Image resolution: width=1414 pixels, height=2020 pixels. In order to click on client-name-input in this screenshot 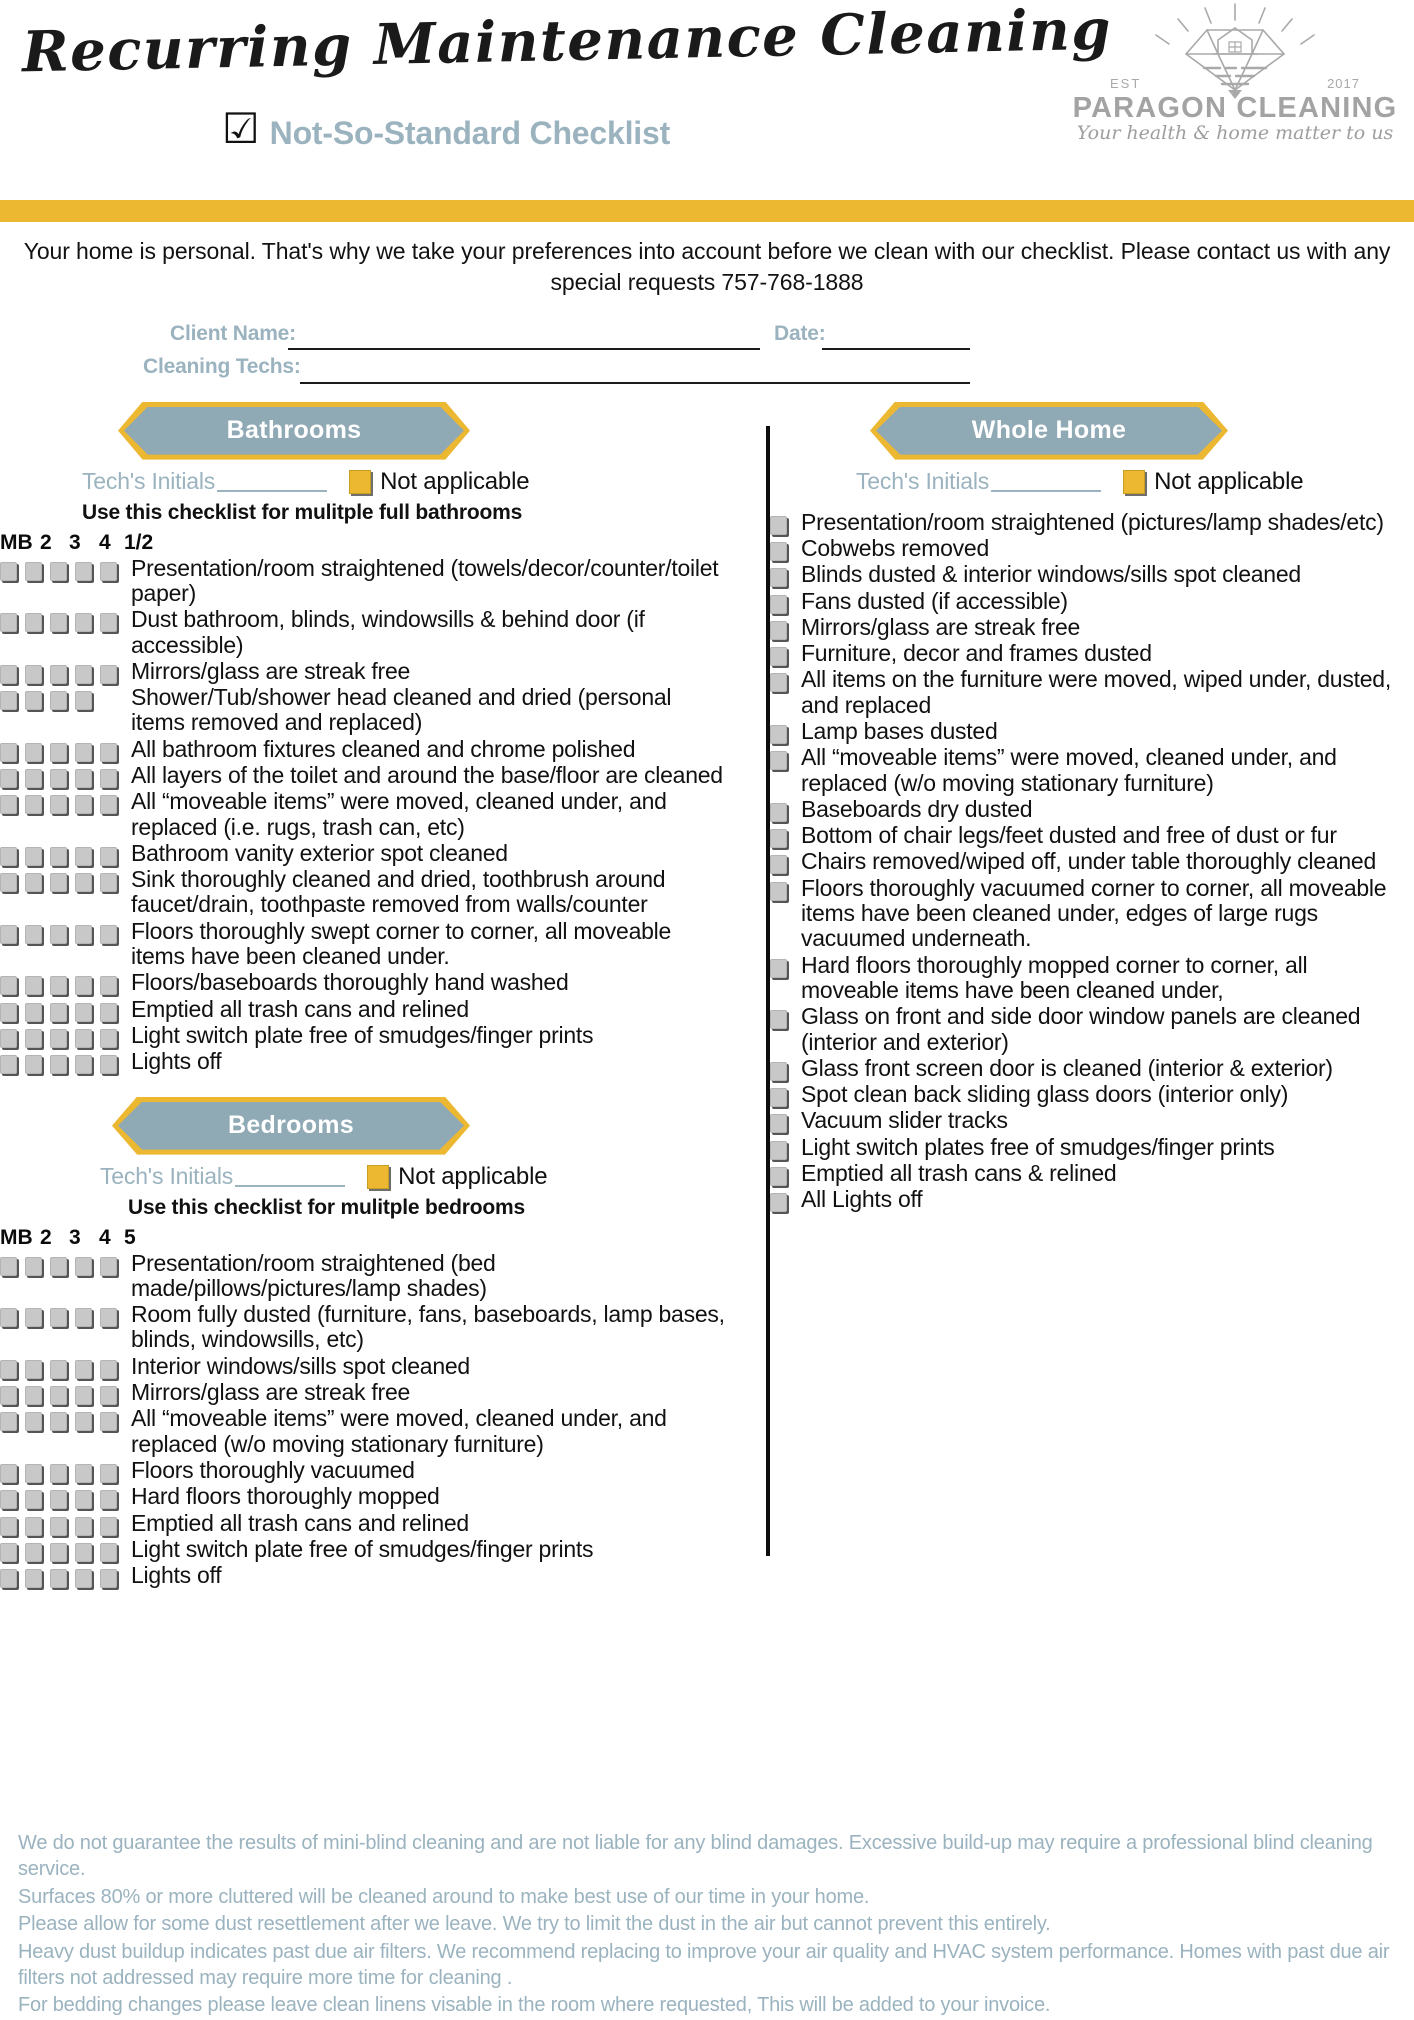, I will do `click(524, 348)`.